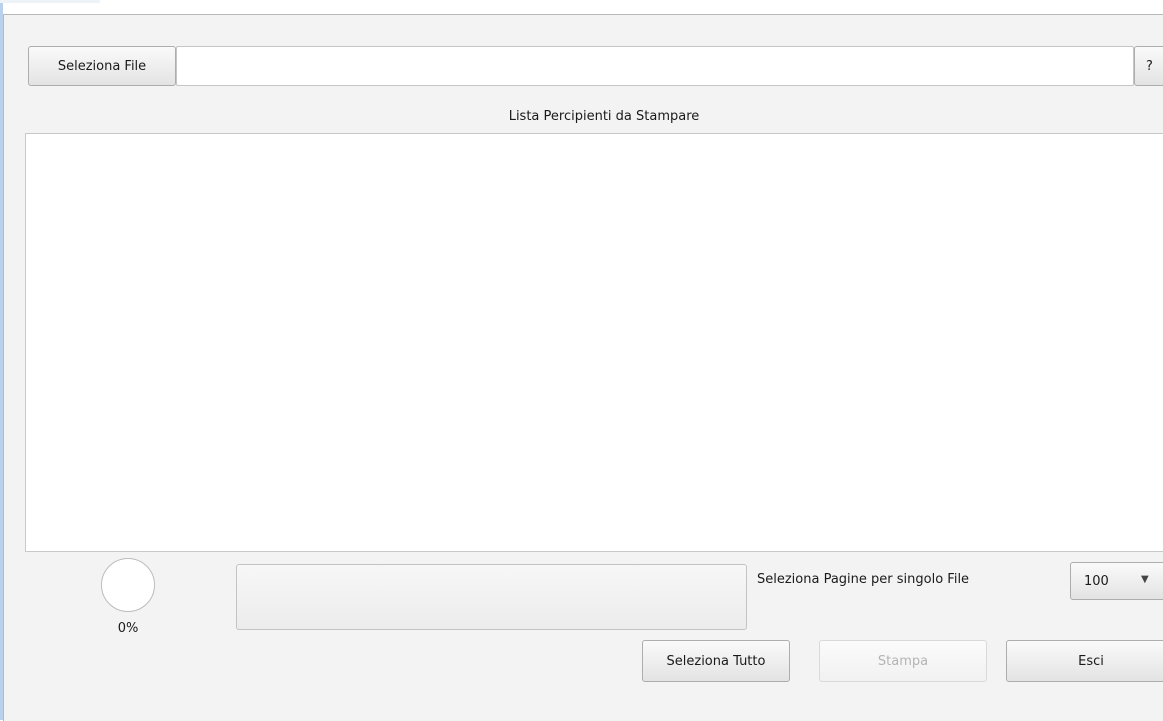 This screenshot has width=1163, height=721. Describe the element at coordinates (128, 628) in the screenshot. I see `progress-percent: 0%` at that location.